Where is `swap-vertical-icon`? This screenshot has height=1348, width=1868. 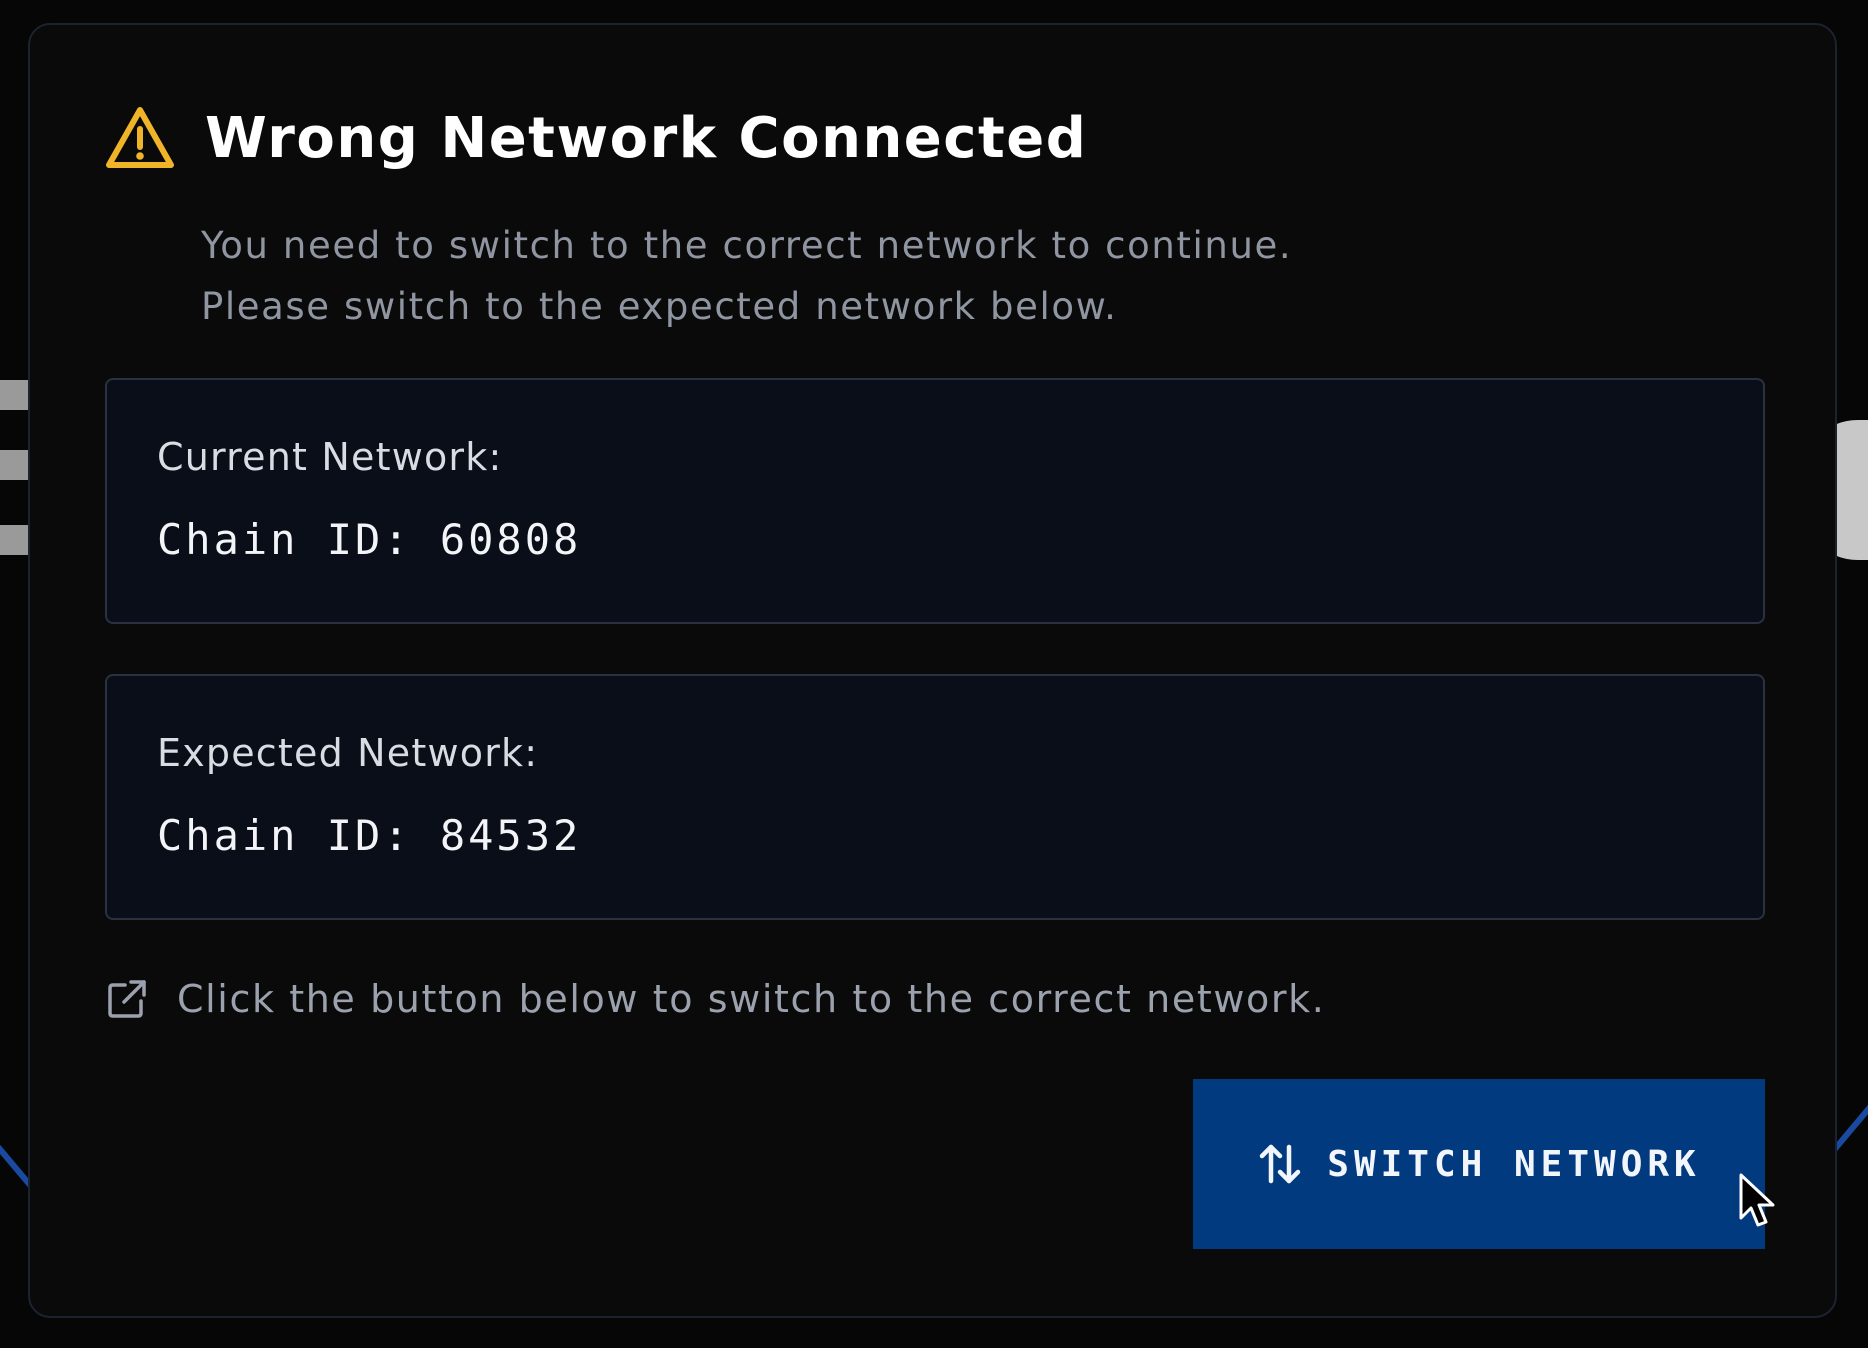
swap-vertical-icon is located at coordinates (1280, 1164).